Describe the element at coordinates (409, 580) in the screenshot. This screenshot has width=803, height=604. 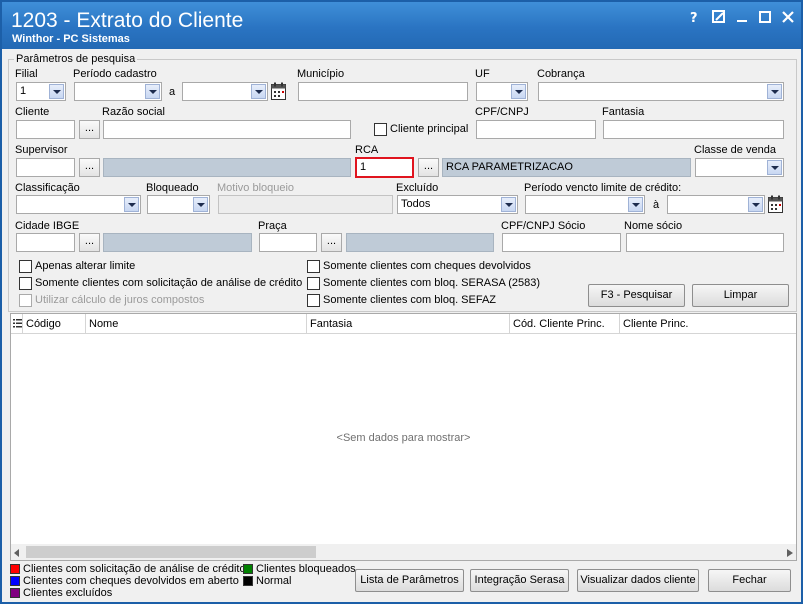
I see `lista-parametros-button: Lista de Parâmetros` at that location.